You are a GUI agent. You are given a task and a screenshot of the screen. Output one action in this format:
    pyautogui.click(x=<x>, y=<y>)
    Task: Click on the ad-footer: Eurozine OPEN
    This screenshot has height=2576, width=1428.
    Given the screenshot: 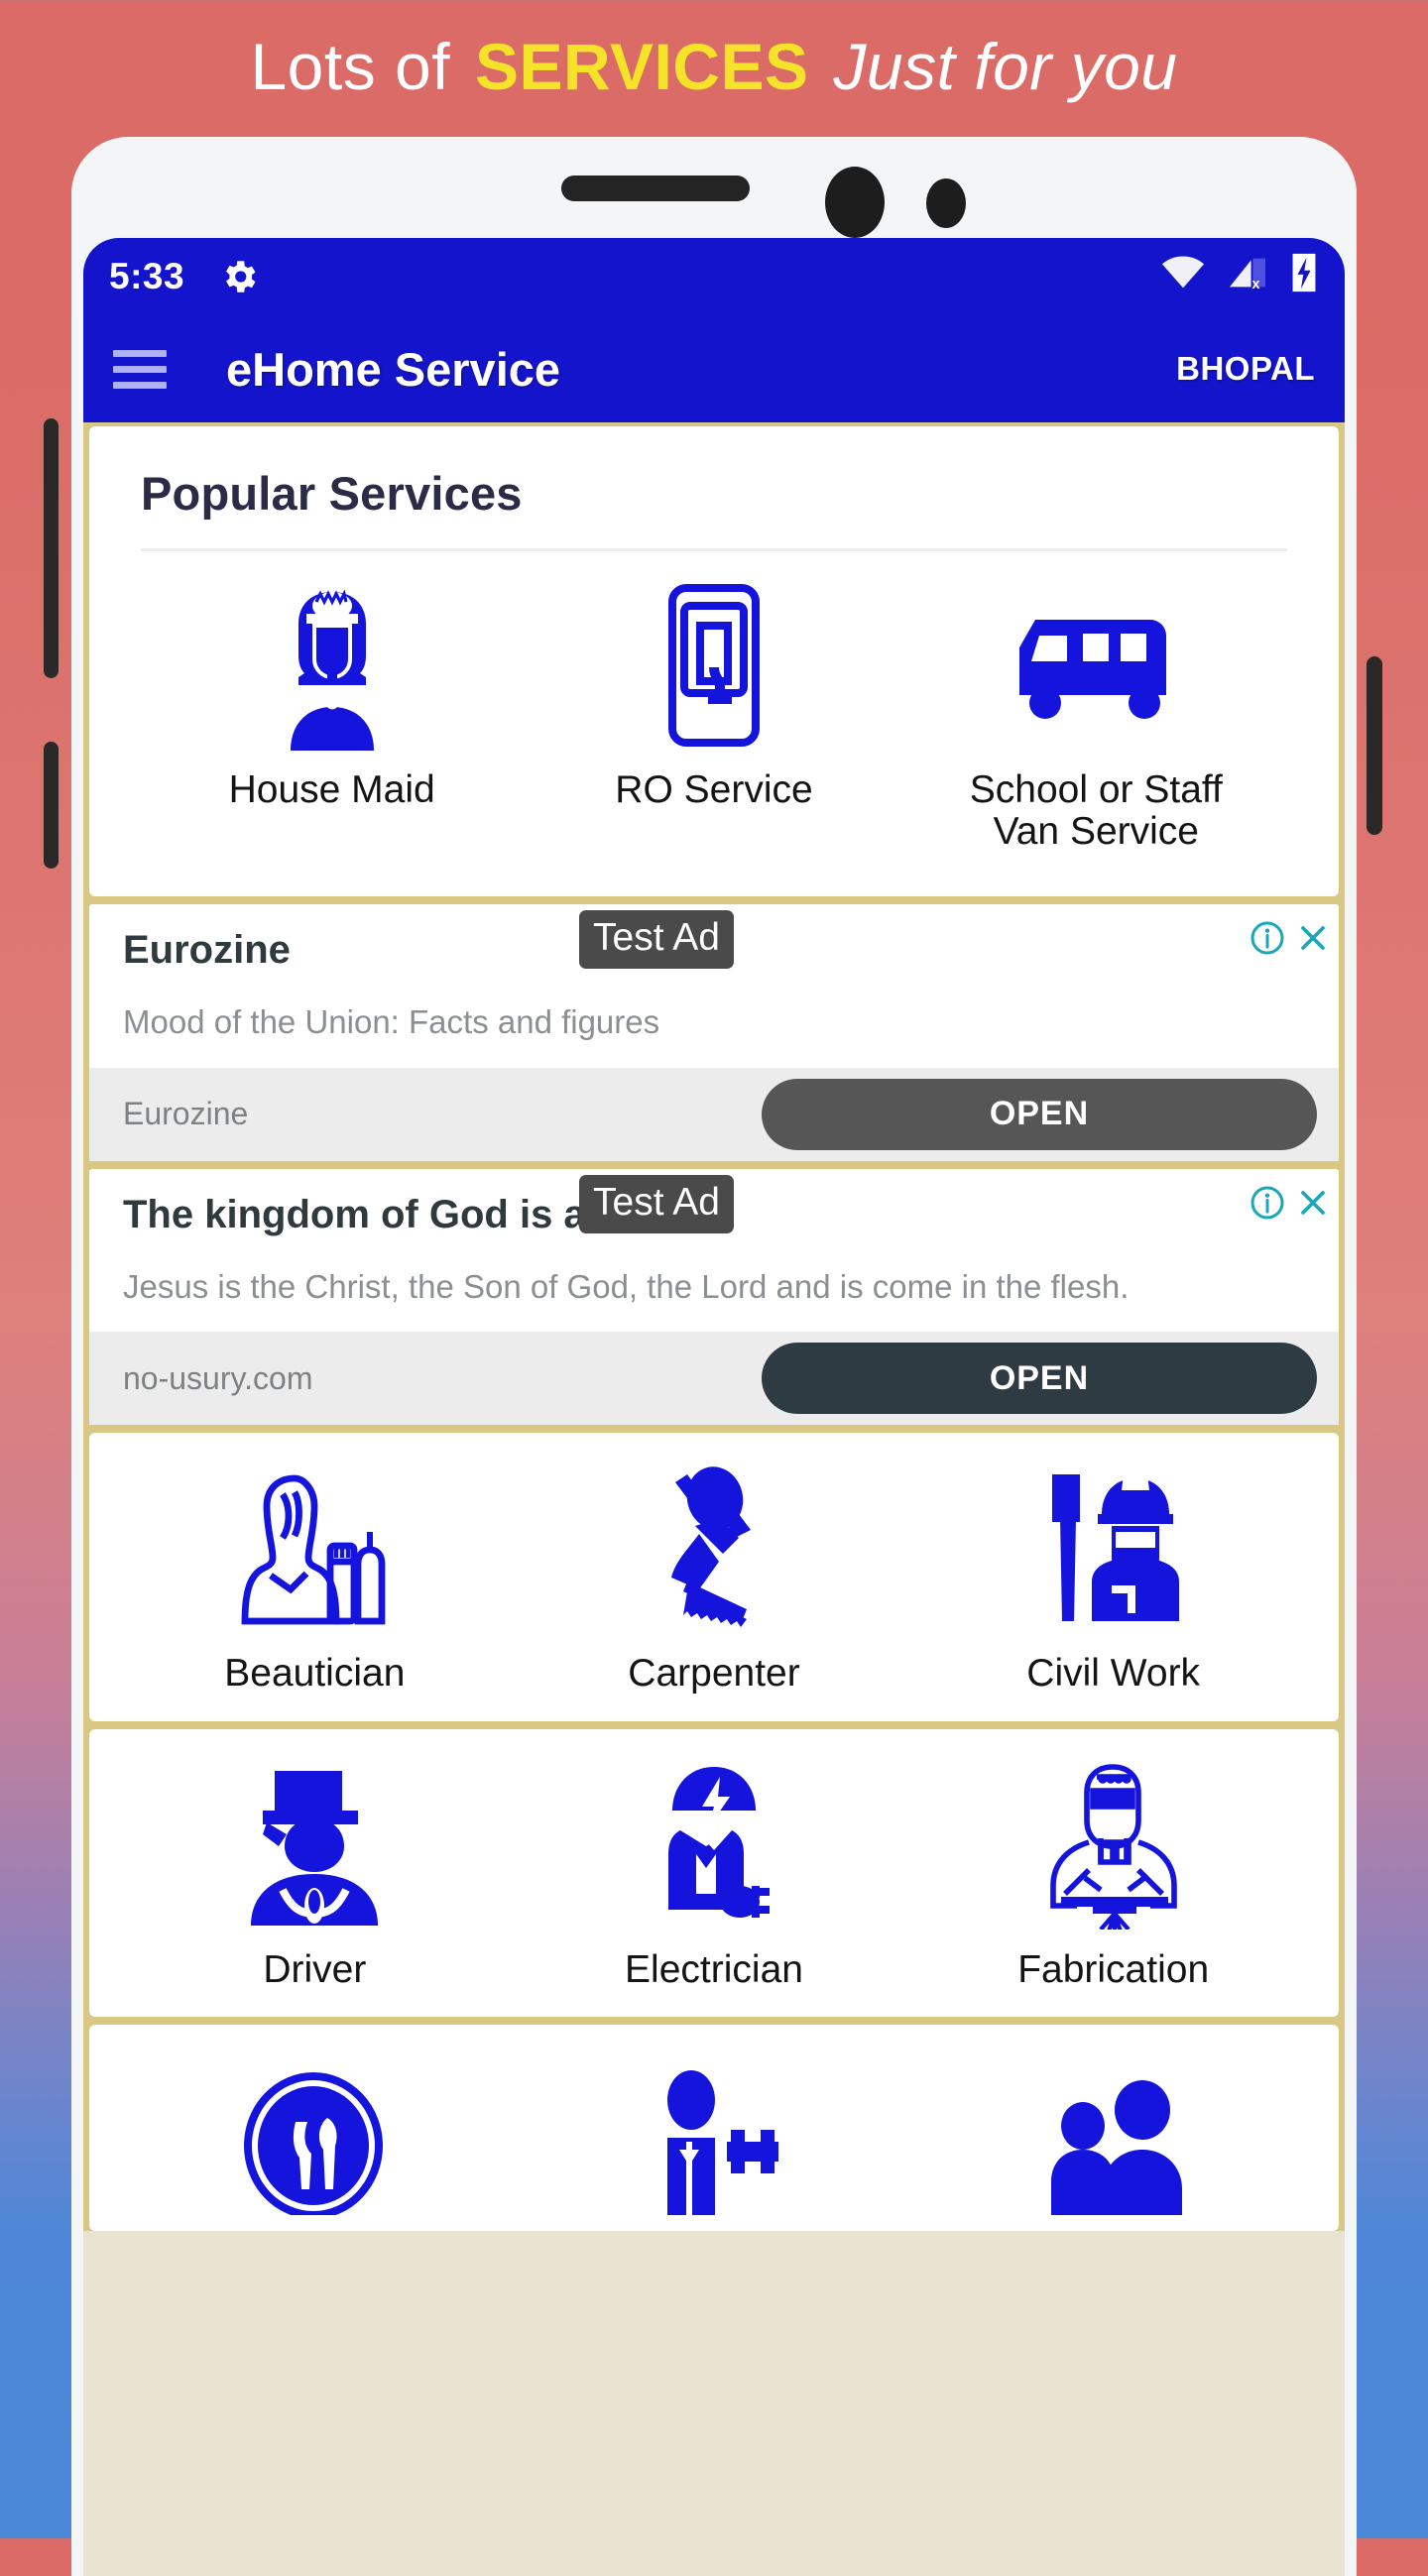 What is the action you would take?
    pyautogui.click(x=714, y=1114)
    